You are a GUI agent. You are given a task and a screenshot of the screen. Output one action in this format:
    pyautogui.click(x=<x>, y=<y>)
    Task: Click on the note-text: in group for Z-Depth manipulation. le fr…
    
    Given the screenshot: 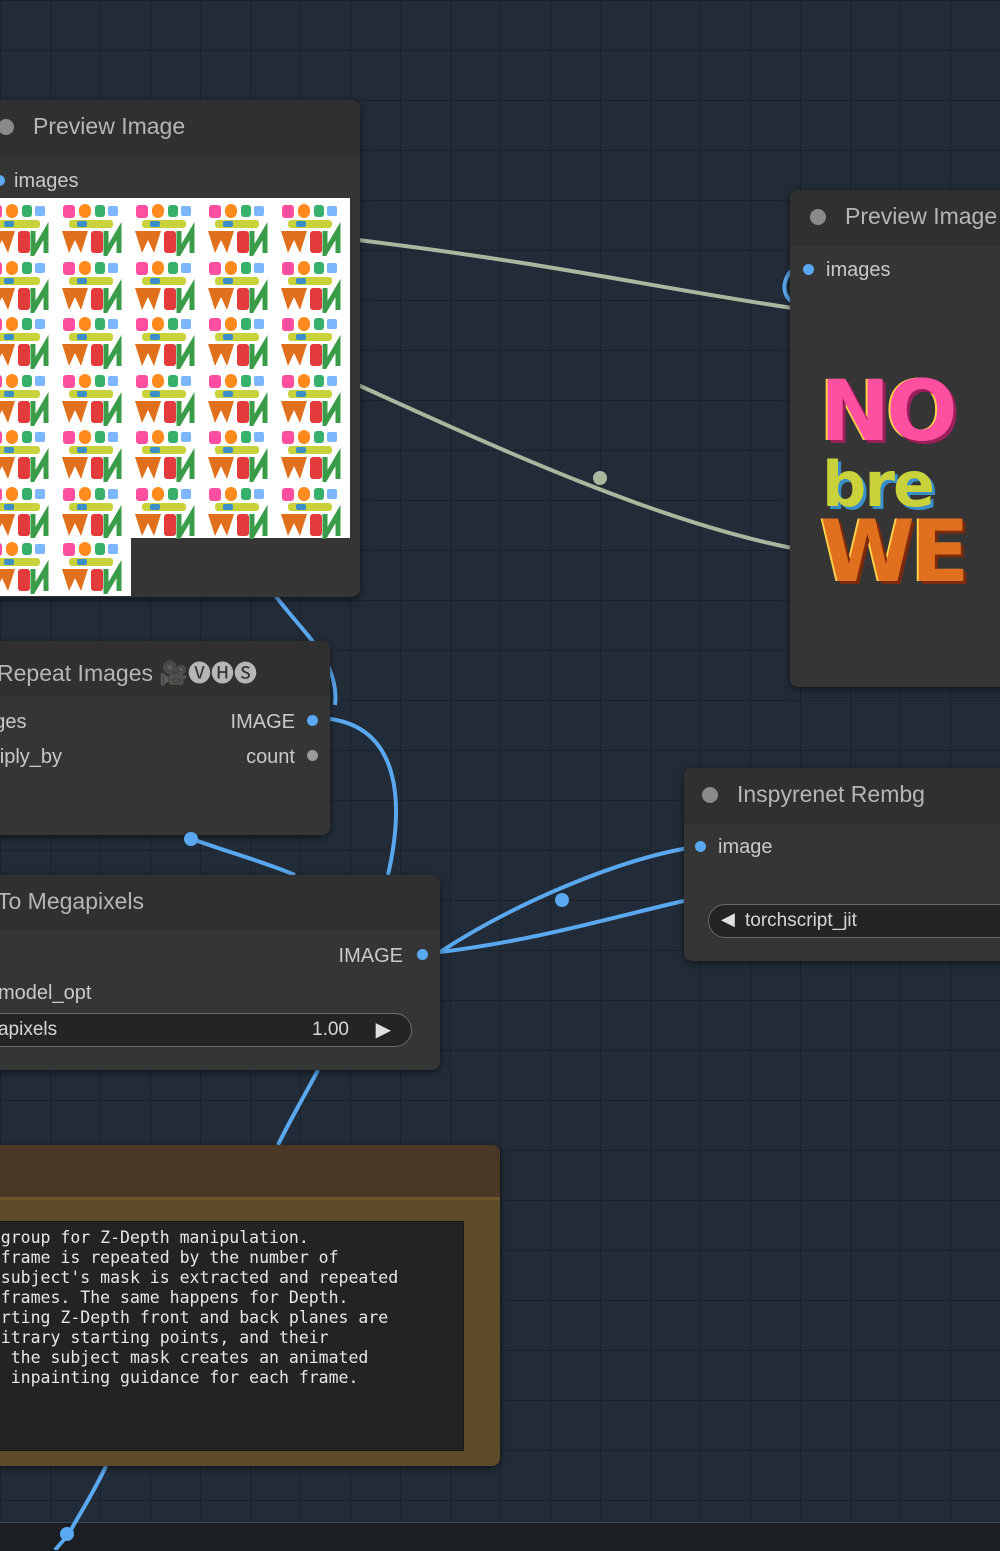 What is the action you would take?
    pyautogui.click(x=199, y=1308)
    